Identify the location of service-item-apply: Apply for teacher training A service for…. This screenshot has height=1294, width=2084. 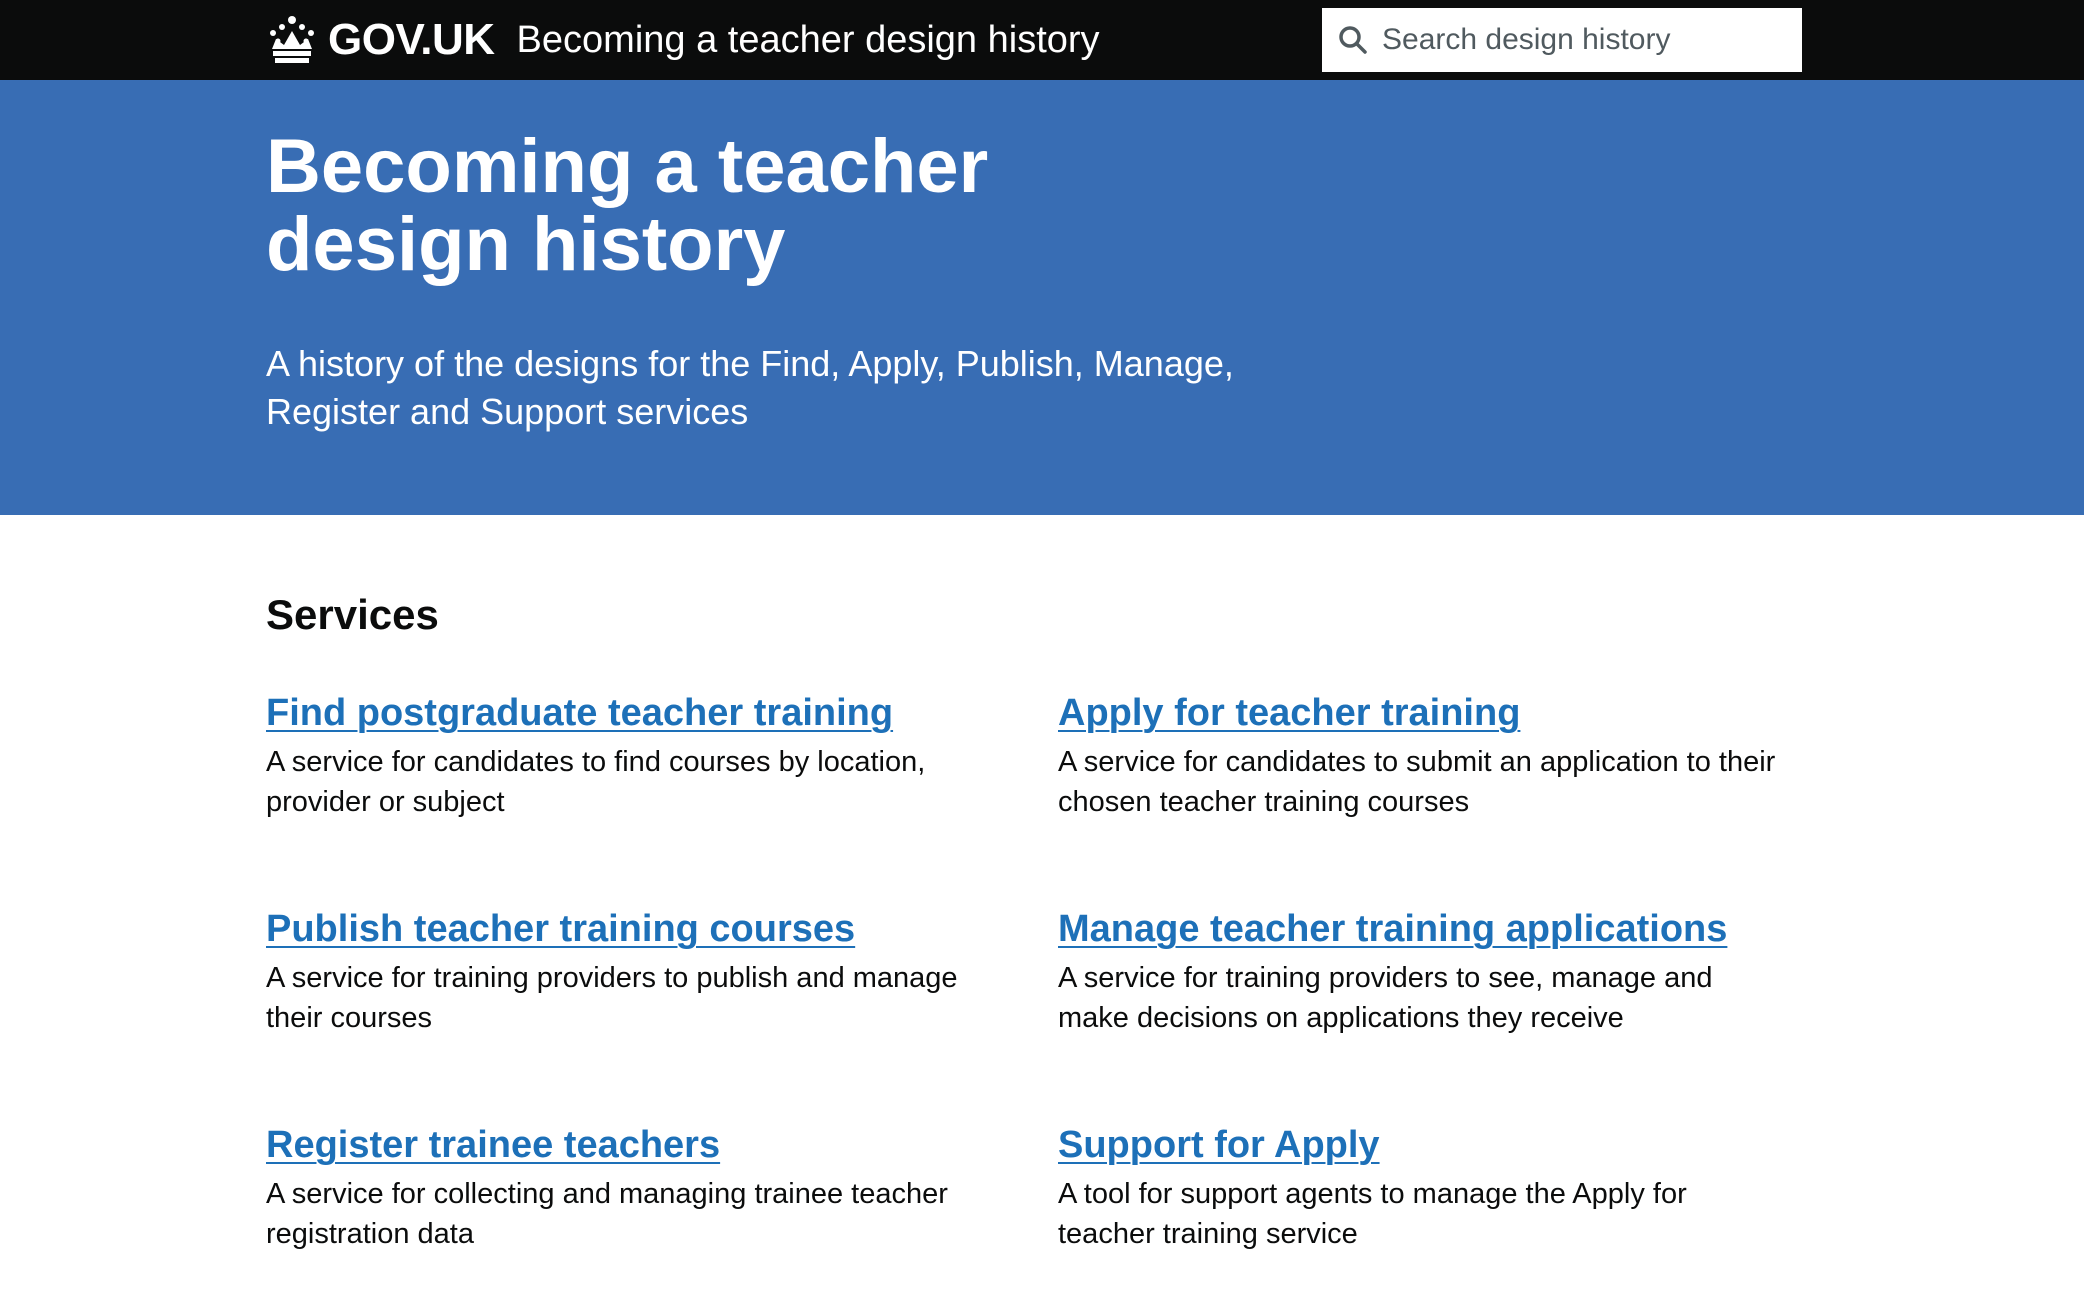
(1418, 756).